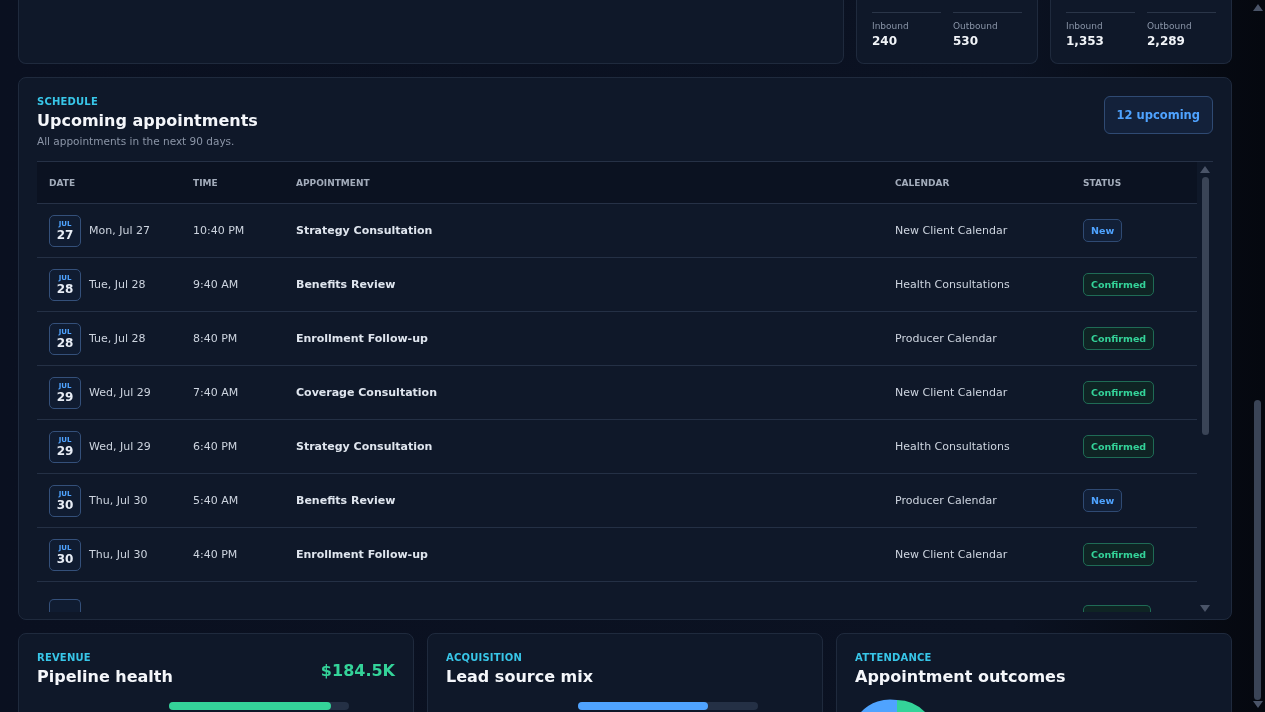  I want to click on section-label: ATTENDANCE, so click(894, 657).